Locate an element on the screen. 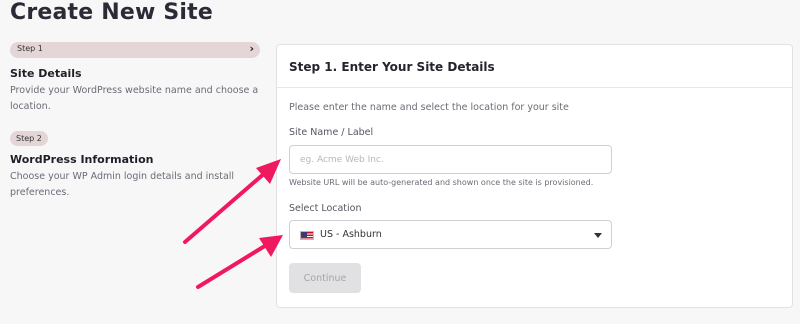 The width and height of the screenshot is (800, 324). annotation-arrows is located at coordinates (233, 224).